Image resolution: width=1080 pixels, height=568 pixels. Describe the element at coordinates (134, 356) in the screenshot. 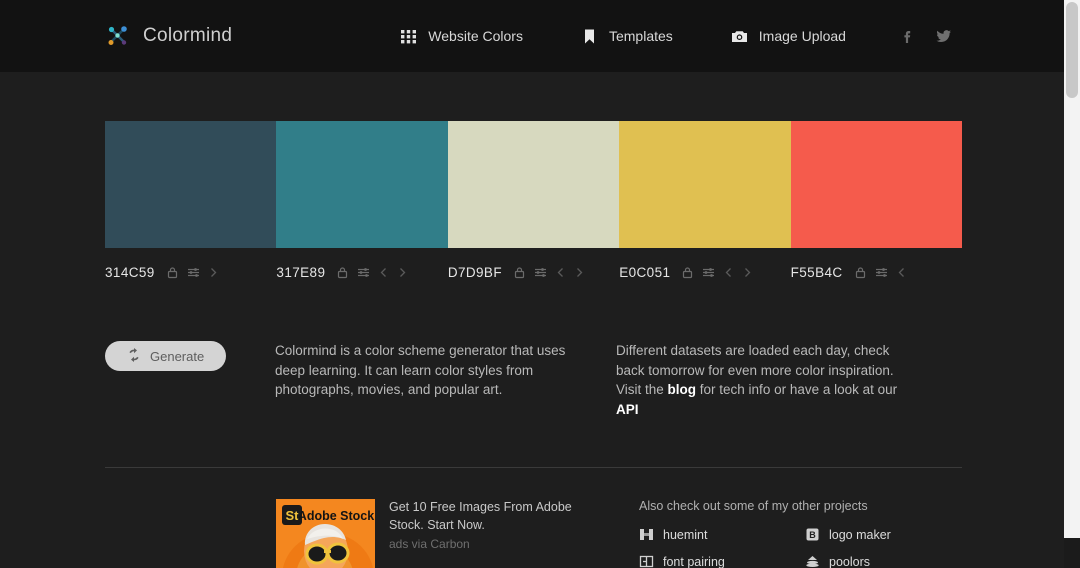

I see `refresh-icon` at that location.